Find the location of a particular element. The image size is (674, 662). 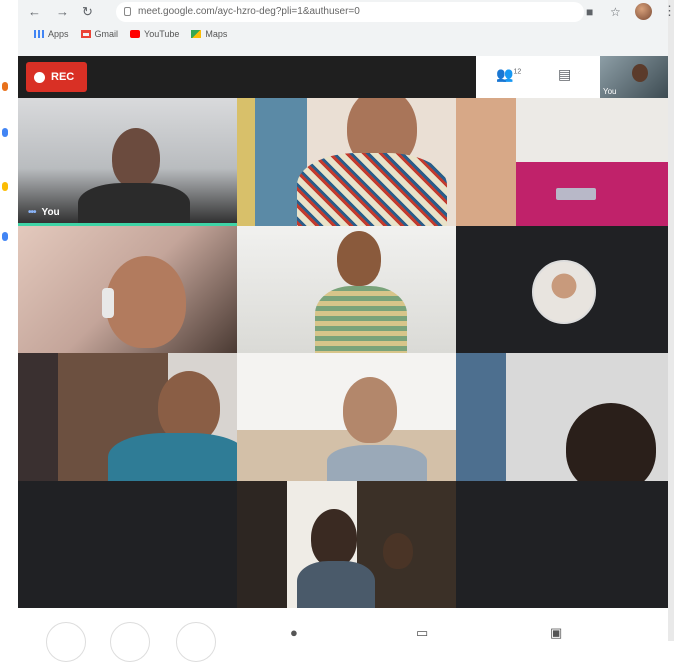

mic-button is located at coordinates (130, 642).